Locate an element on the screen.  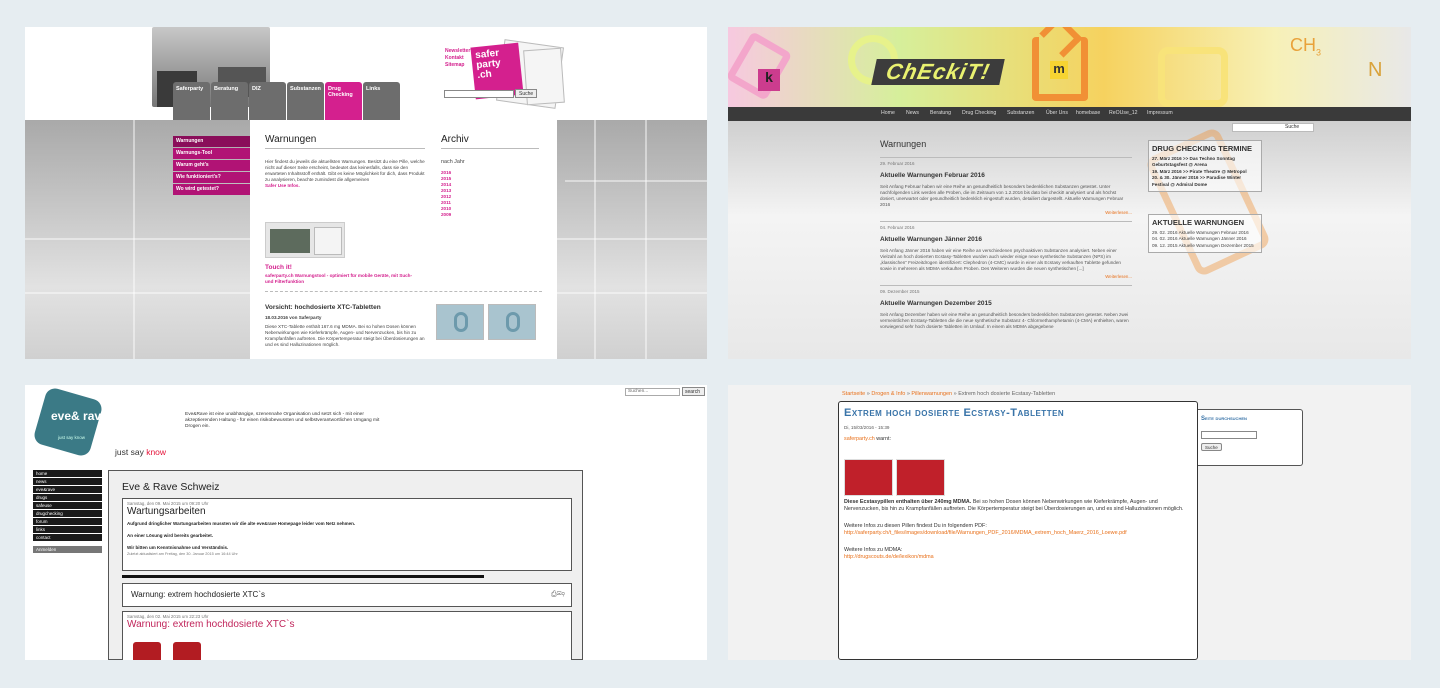
menu-item-forum: forum is located at coordinates (67, 521).